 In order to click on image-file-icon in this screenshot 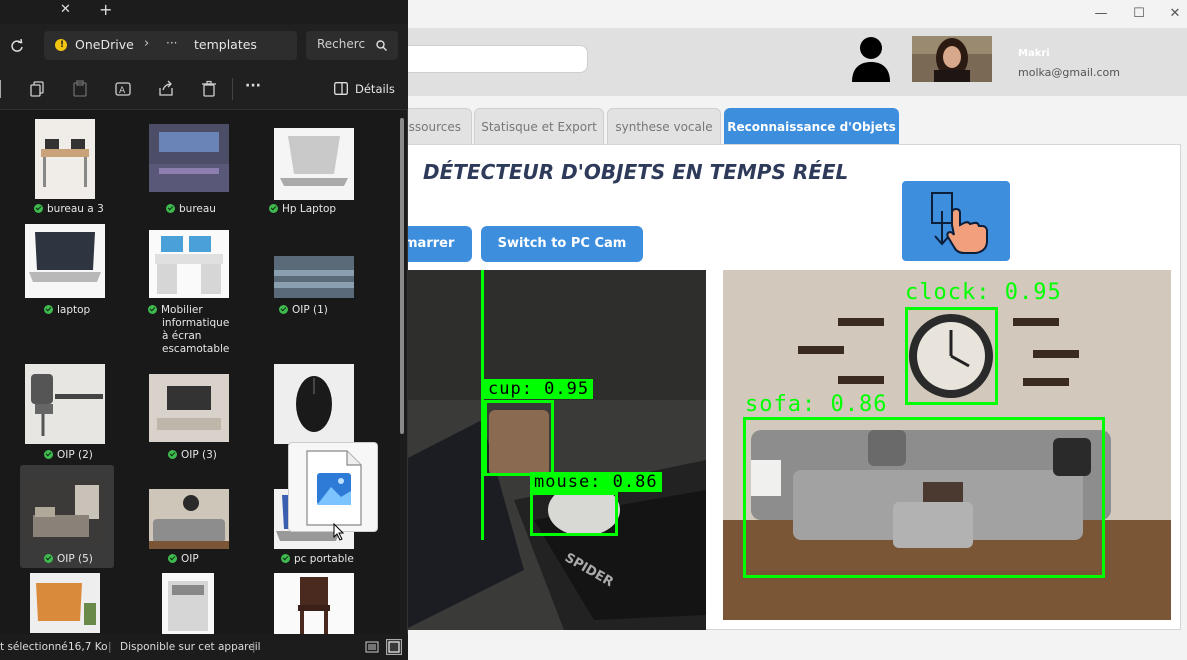, I will do `click(334, 488)`.